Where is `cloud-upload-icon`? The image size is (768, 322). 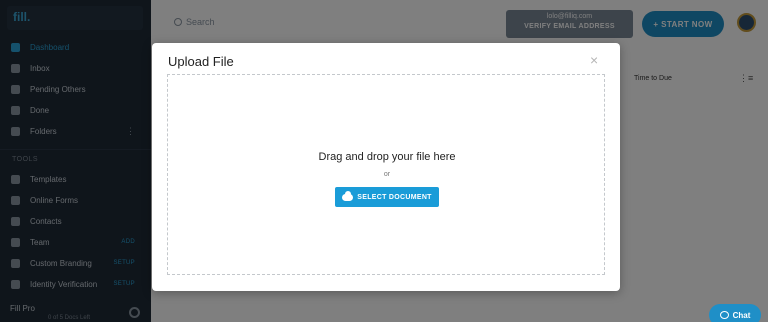
cloud-upload-icon is located at coordinates (348, 195).